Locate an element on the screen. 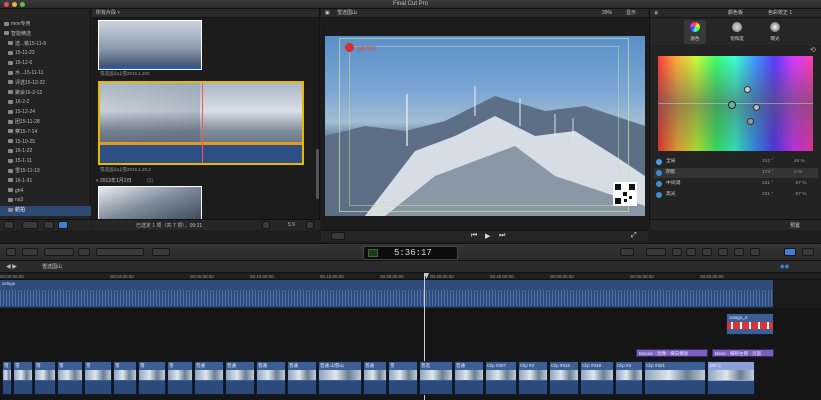  storyline-clip: Clip #318 is located at coordinates (597, 378).